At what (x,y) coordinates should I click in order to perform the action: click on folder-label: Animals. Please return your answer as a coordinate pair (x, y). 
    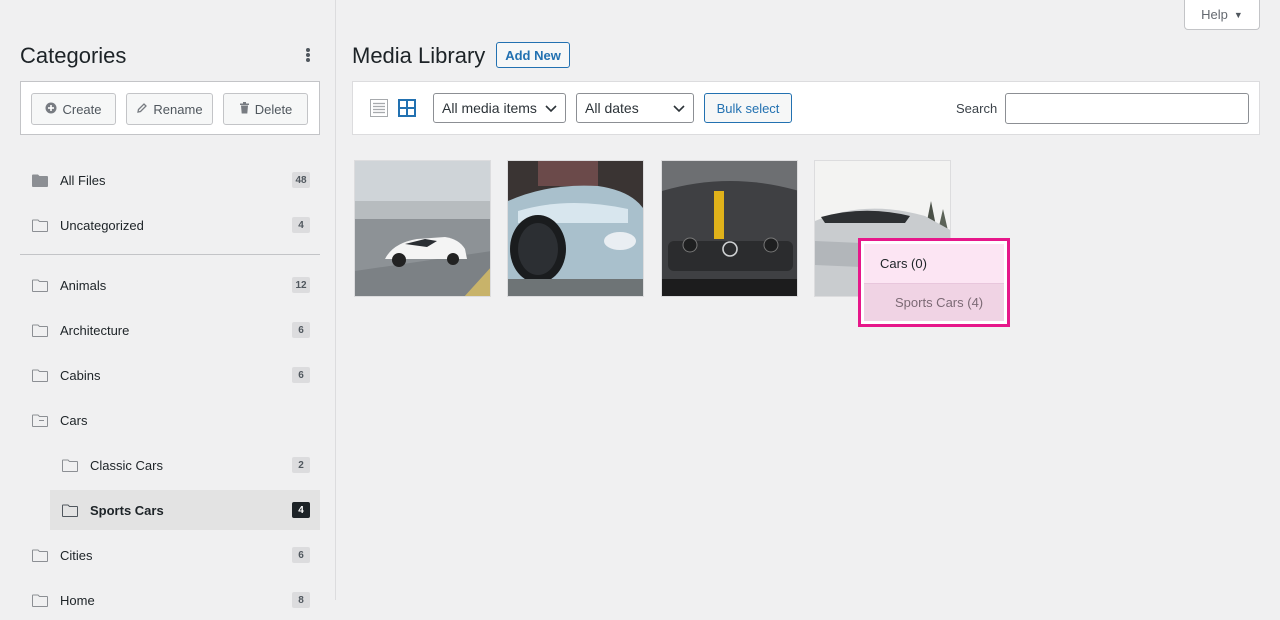
    Looking at the image, I should click on (83, 285).